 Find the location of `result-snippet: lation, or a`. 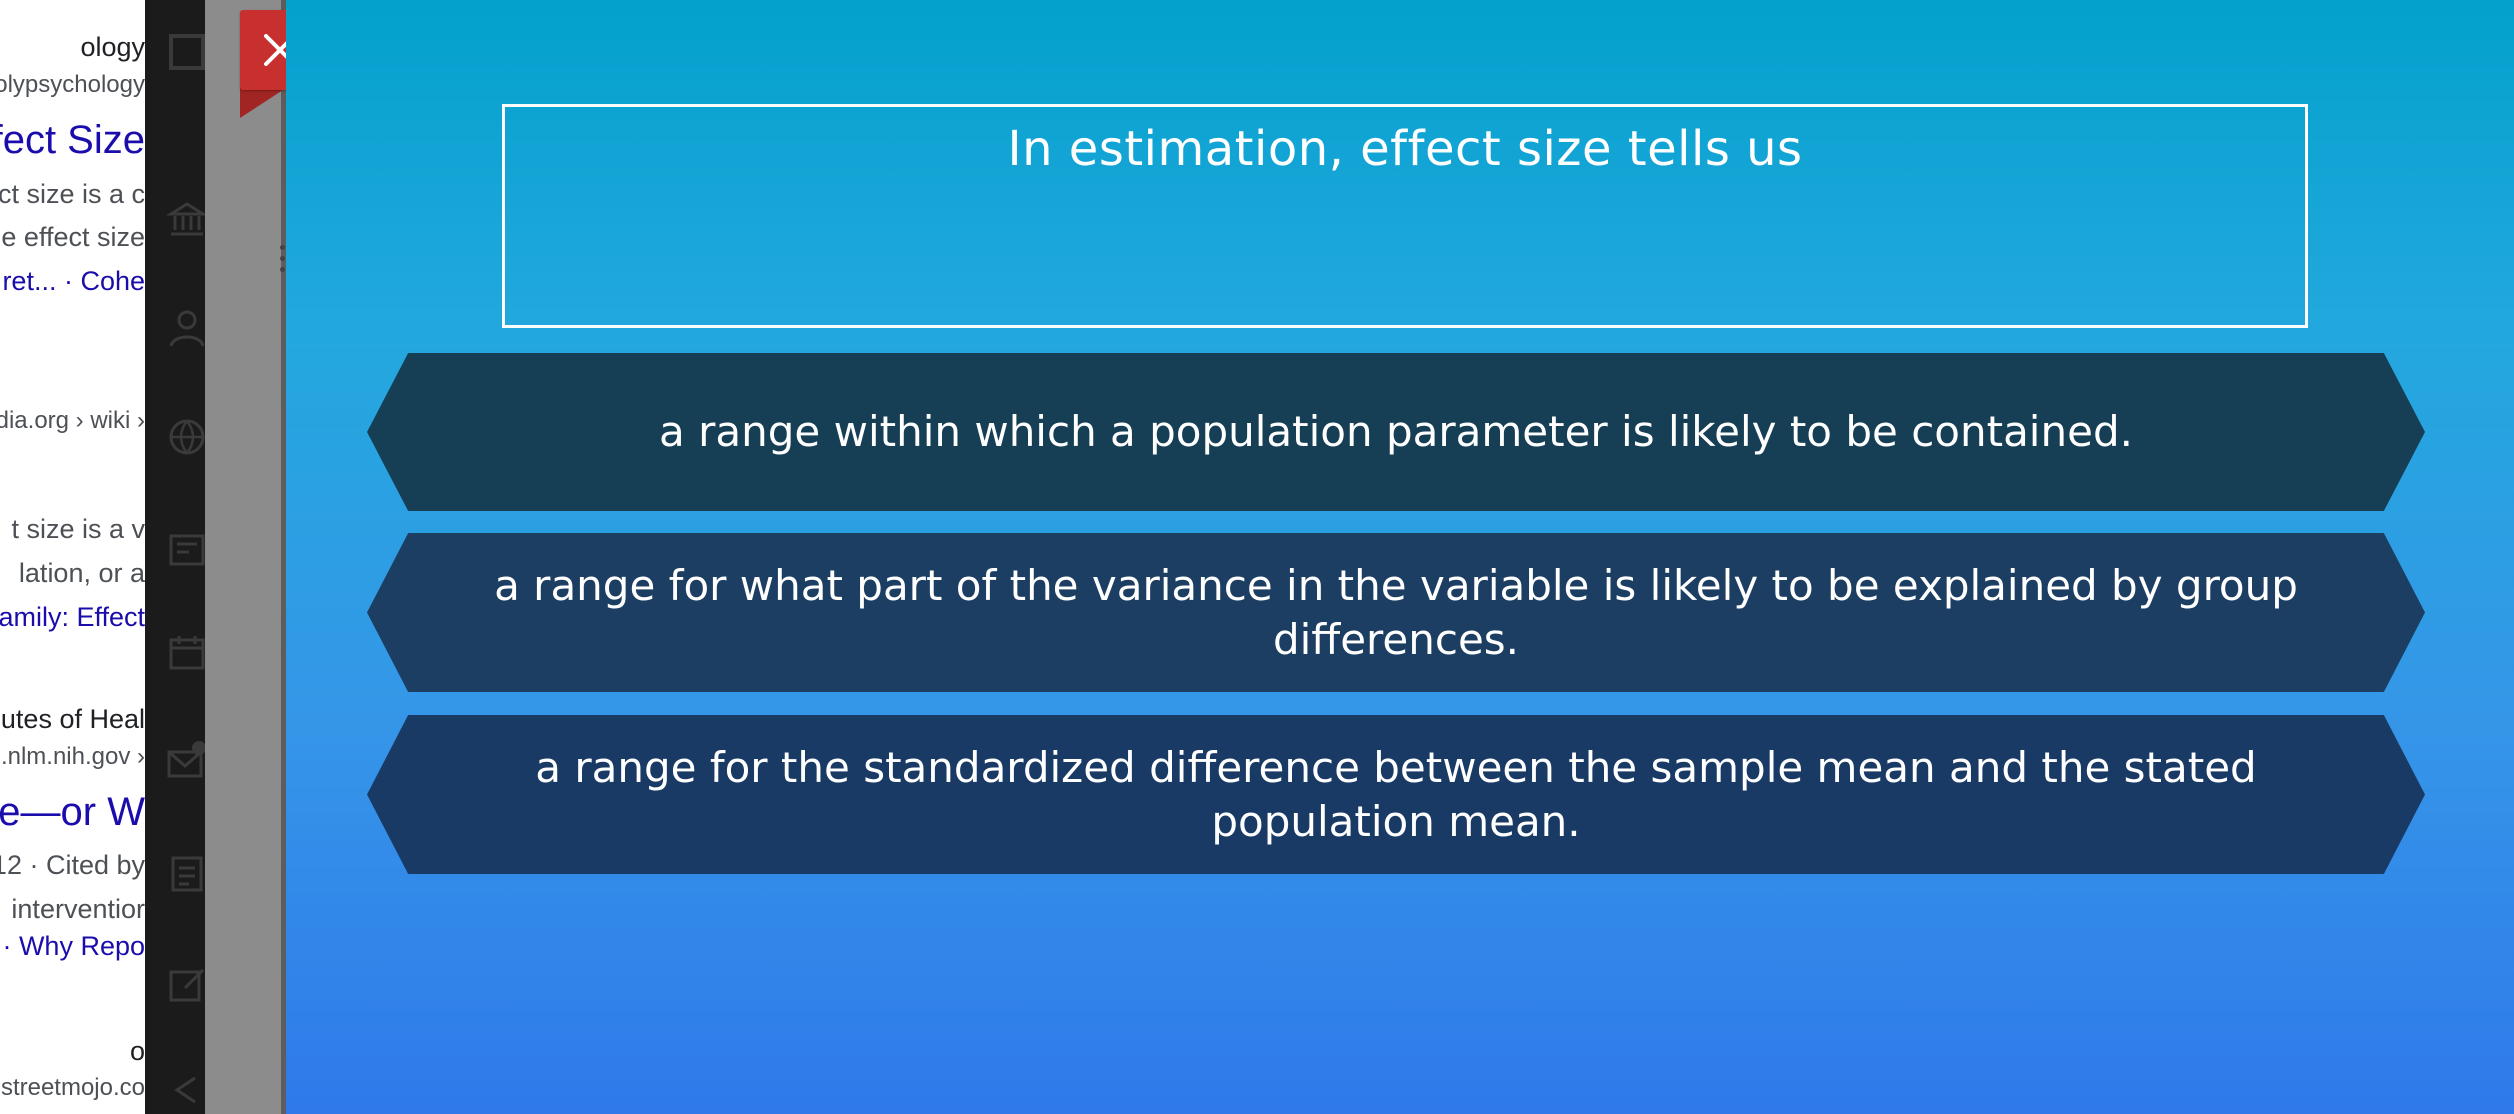

result-snippet: lation, or a is located at coordinates (81, 573).